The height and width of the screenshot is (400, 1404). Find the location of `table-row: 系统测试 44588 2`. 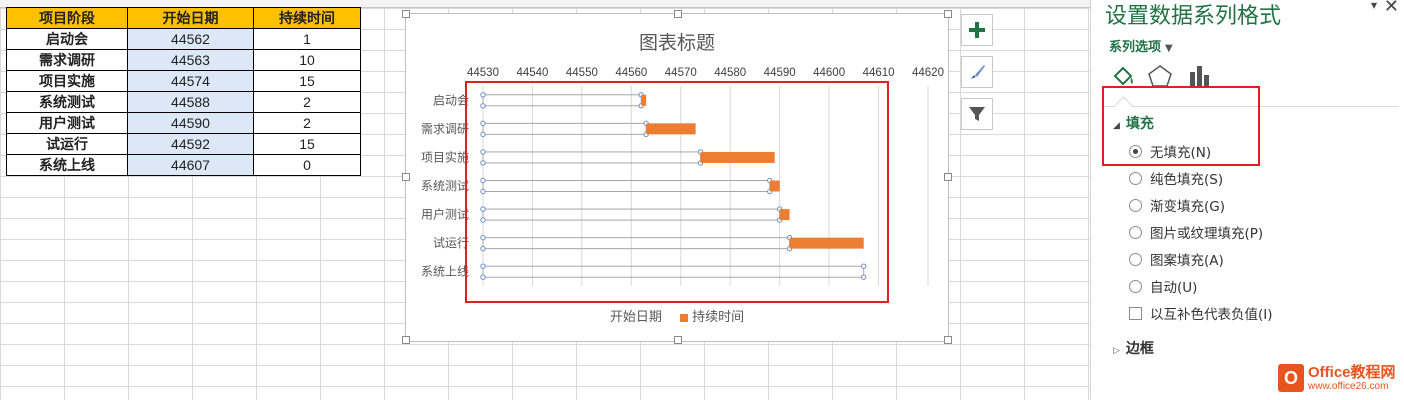

table-row: 系统测试 44588 2 is located at coordinates (183, 102).